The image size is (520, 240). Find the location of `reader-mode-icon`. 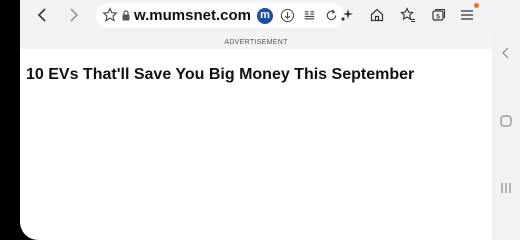

reader-mode-icon is located at coordinates (309, 15).